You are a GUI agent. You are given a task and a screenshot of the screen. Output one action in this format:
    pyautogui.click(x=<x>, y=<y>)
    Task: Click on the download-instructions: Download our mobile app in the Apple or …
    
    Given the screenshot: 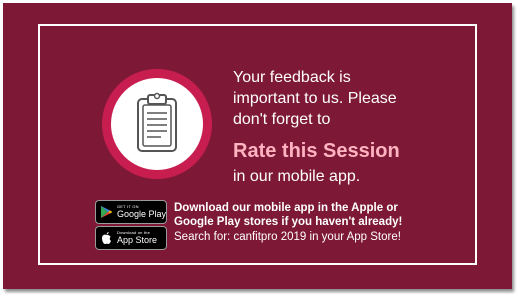 What is the action you would take?
    pyautogui.click(x=288, y=215)
    